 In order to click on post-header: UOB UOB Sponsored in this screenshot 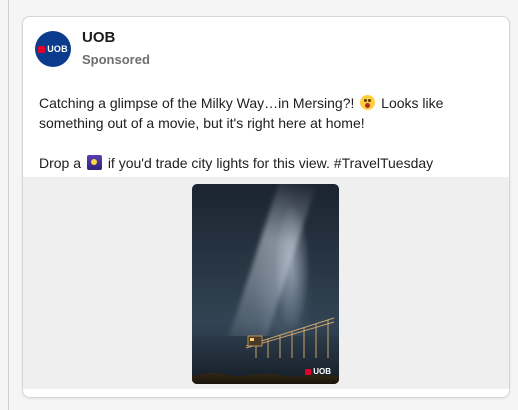, I will do `click(92, 49)`.